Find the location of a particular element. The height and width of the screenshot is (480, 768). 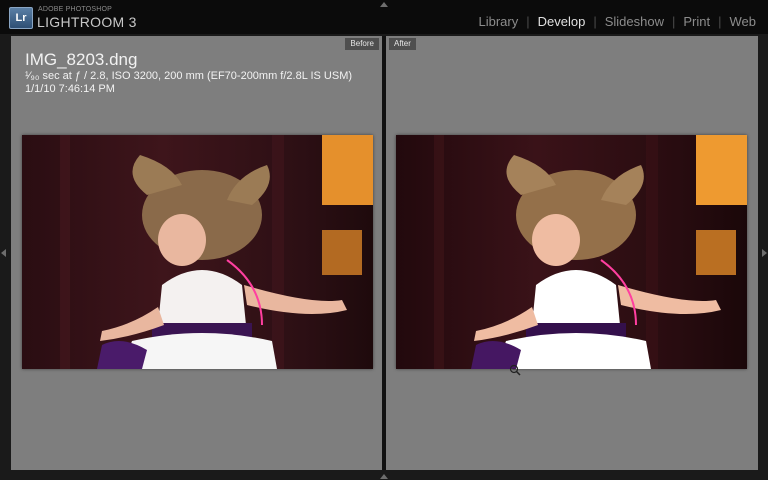

before-label: Before is located at coordinates (362, 44).